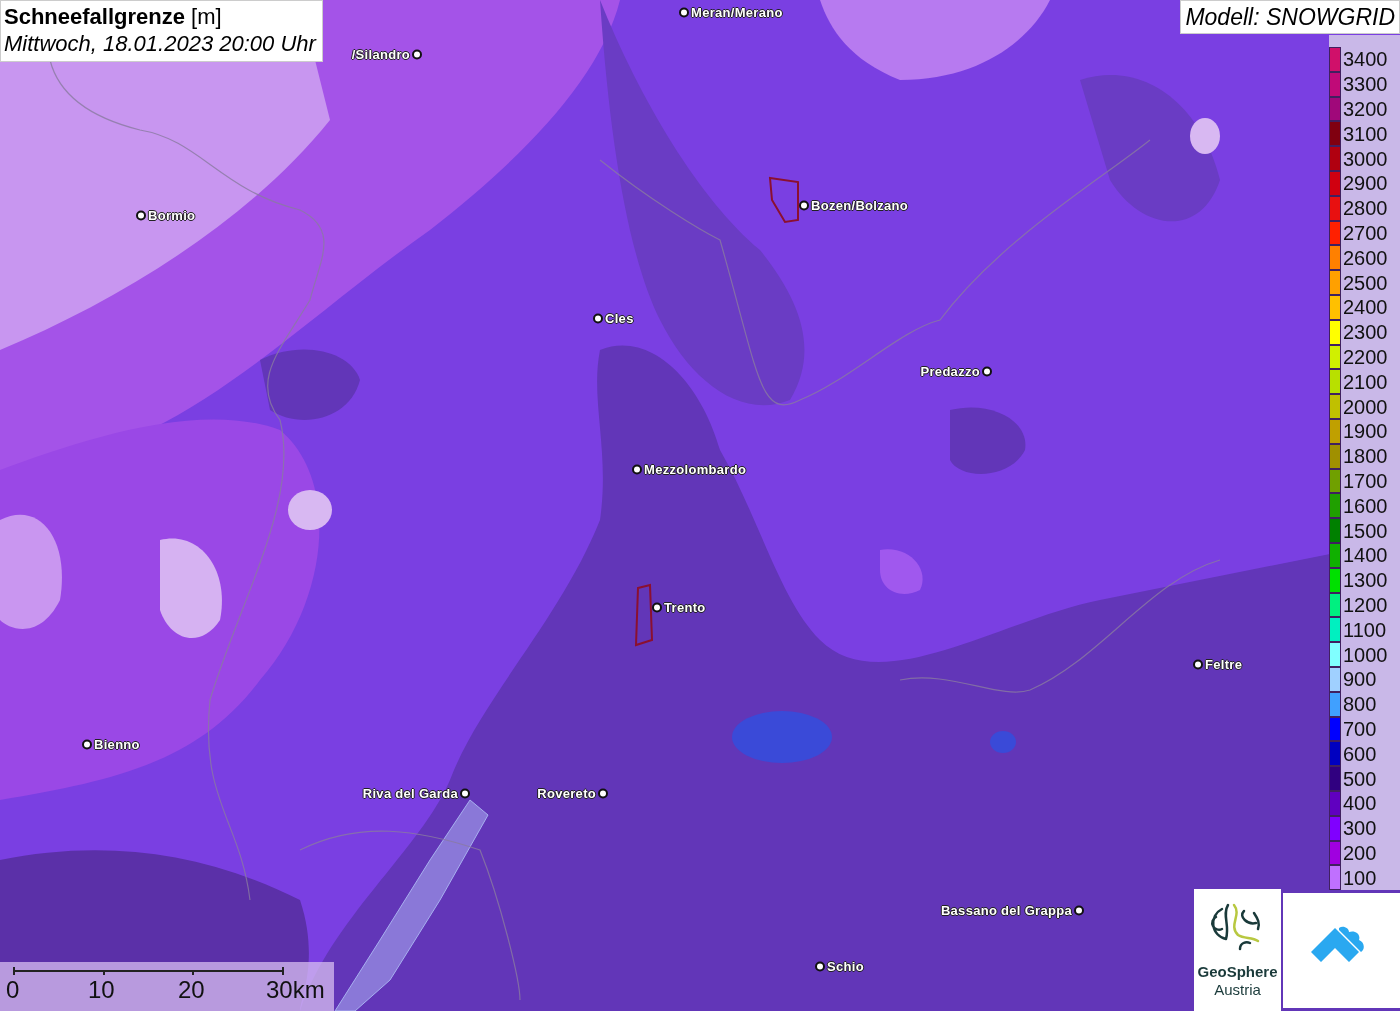 This screenshot has width=1400, height=1011. I want to click on scale-label: 30km, so click(295, 990).